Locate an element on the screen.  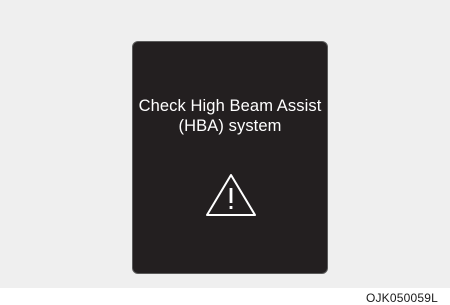
warning-triangle-icon is located at coordinates (231, 195).